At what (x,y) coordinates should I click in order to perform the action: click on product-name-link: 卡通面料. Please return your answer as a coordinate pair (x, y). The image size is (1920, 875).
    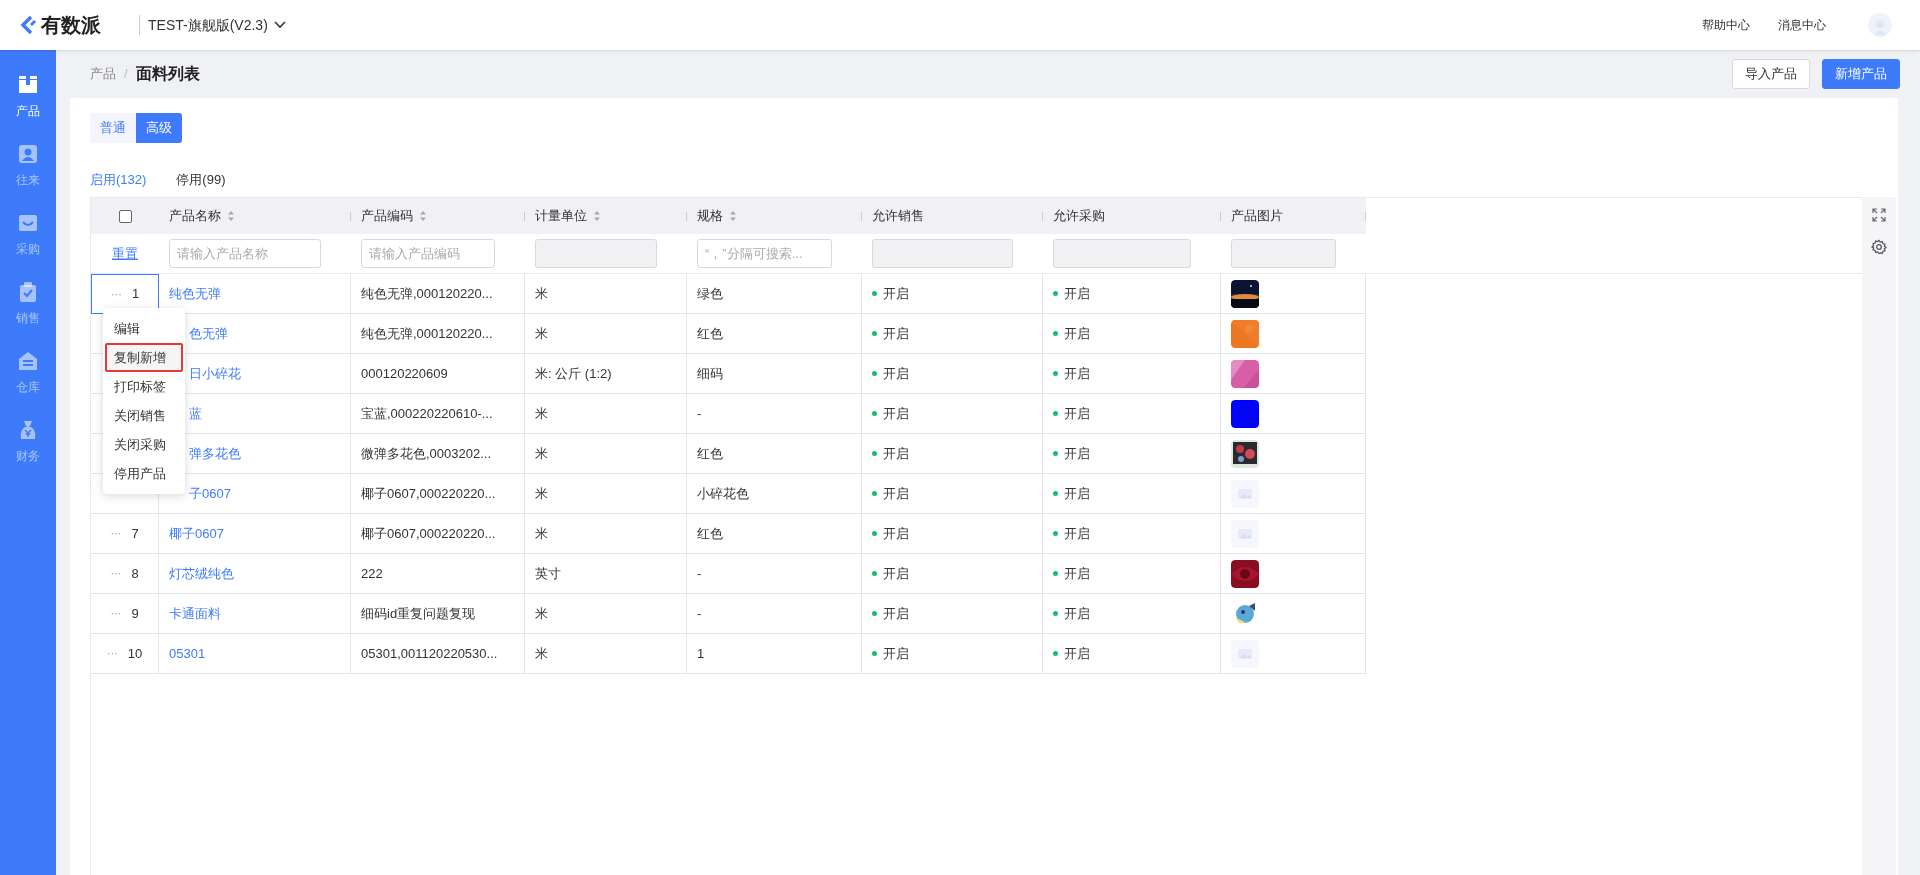
    Looking at the image, I should click on (195, 613).